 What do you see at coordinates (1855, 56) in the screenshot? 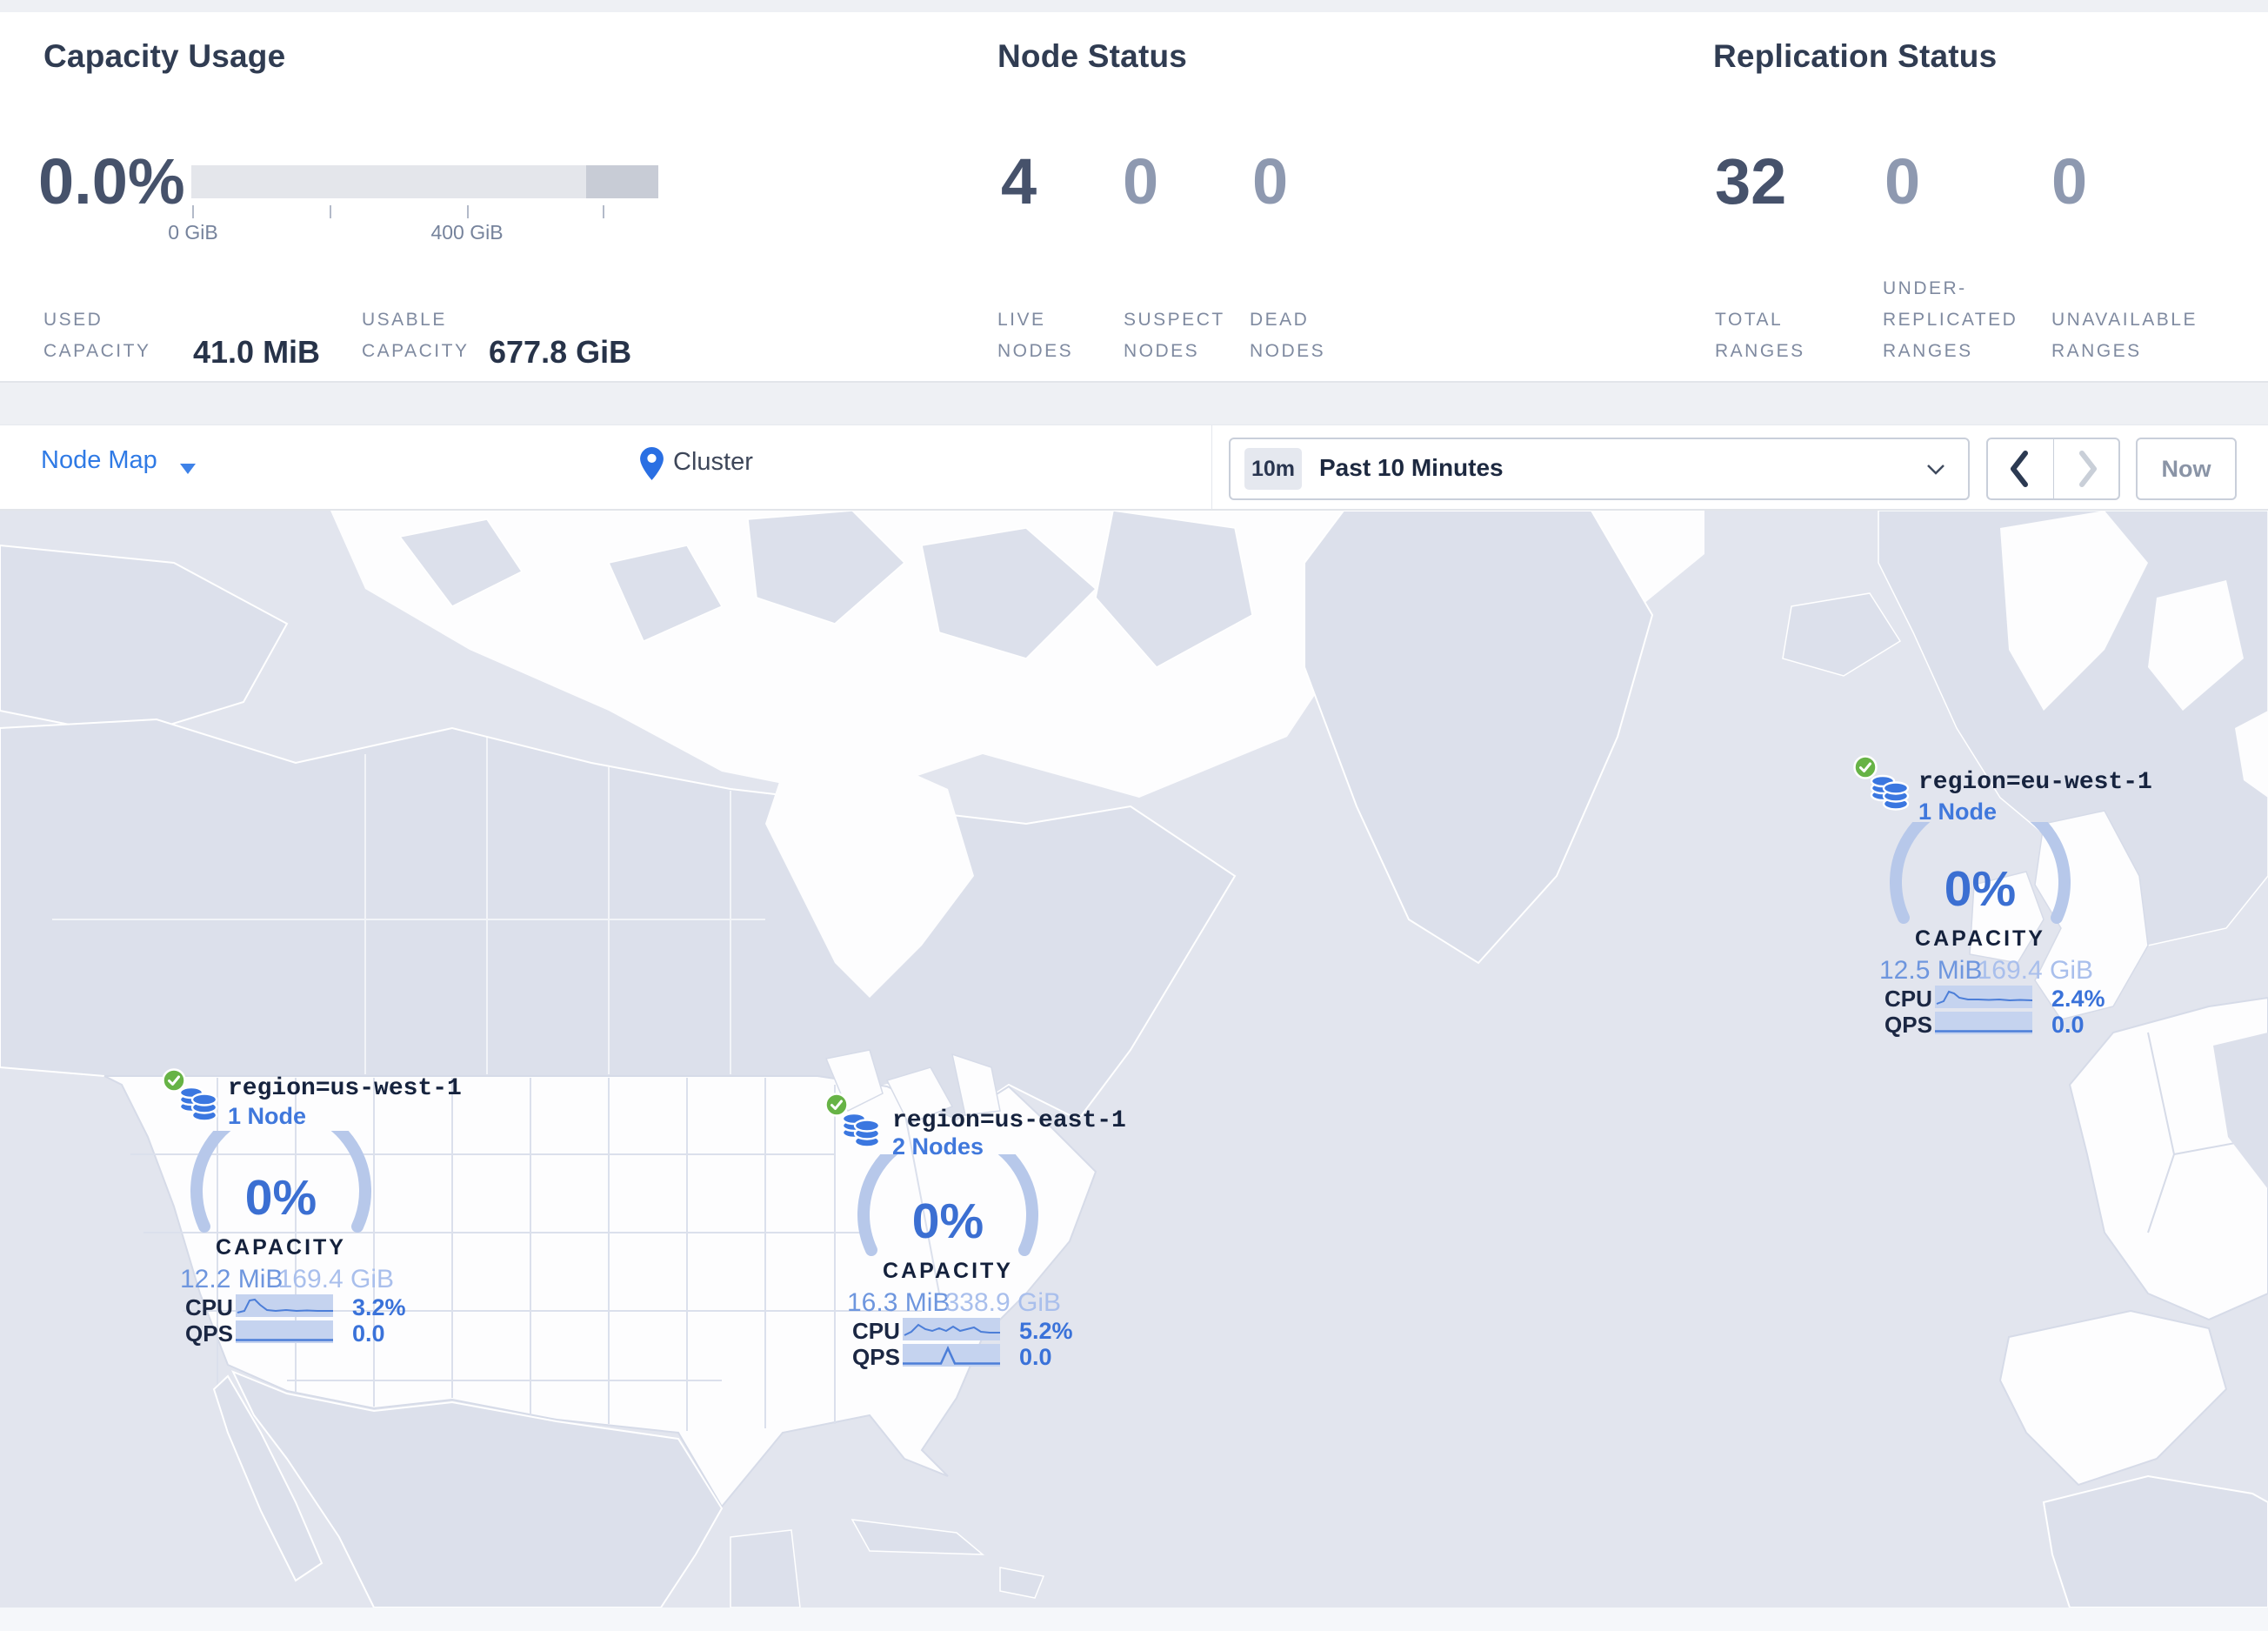
I see `replication-status-title: Replication Status` at bounding box center [1855, 56].